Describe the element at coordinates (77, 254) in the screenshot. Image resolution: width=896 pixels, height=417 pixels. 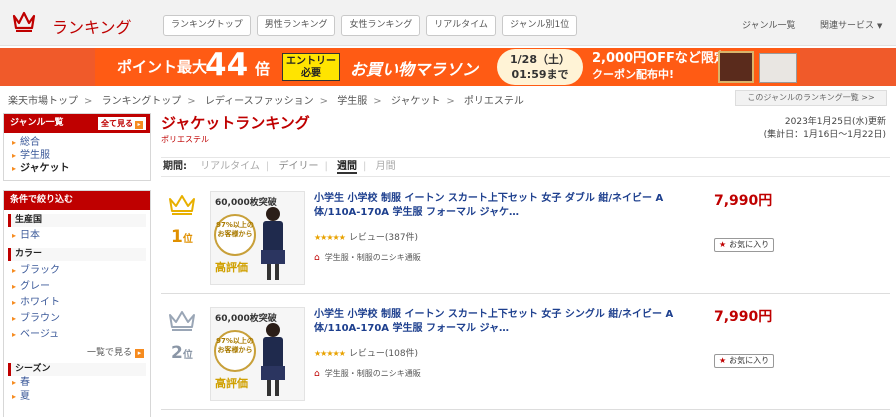
I see `filter-group-color: カラー` at that location.